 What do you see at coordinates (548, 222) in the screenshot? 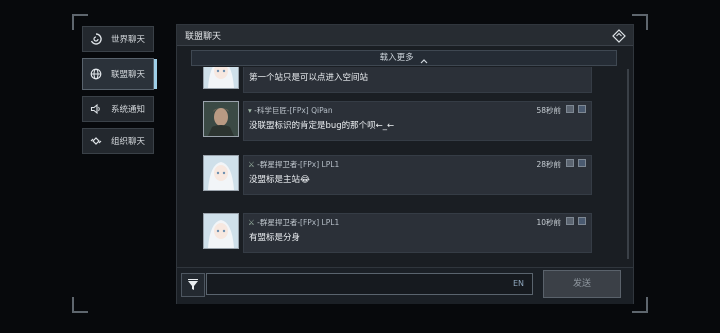
I see `message-time: 10秒前` at bounding box center [548, 222].